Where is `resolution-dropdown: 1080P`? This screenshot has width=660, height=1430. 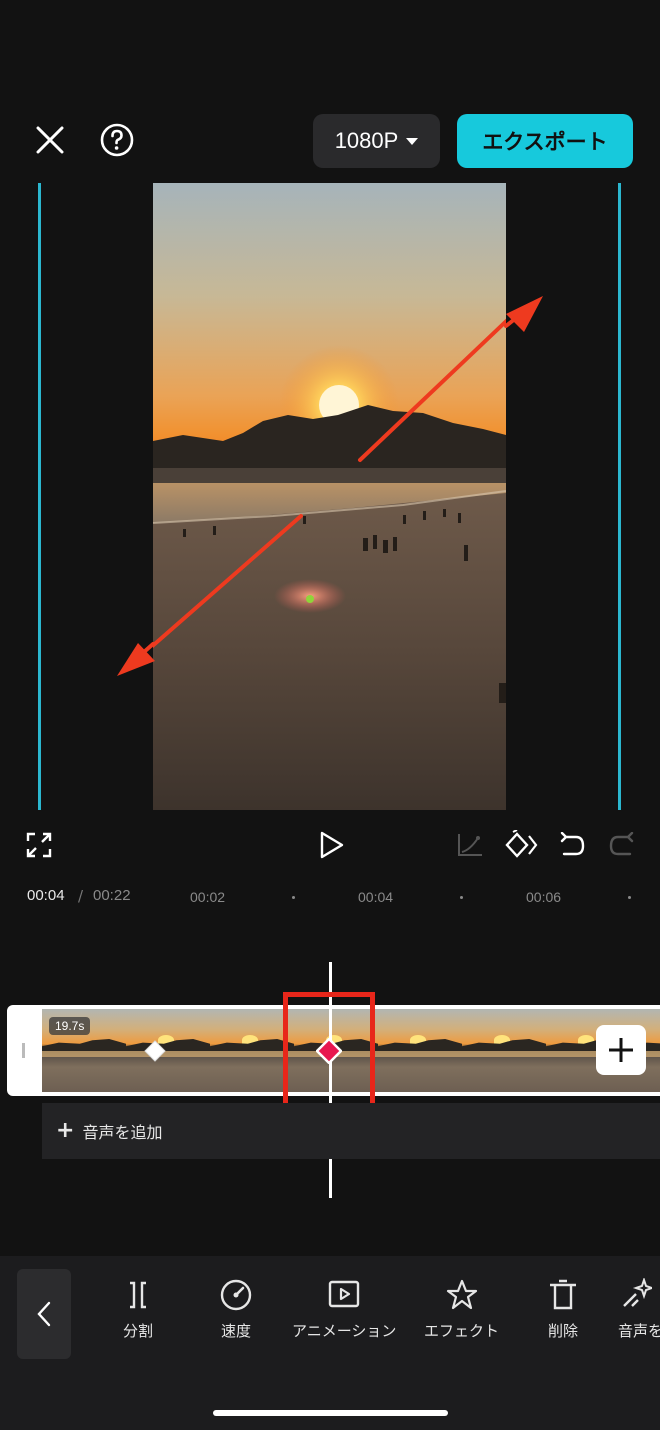
resolution-dropdown: 1080P is located at coordinates (376, 141).